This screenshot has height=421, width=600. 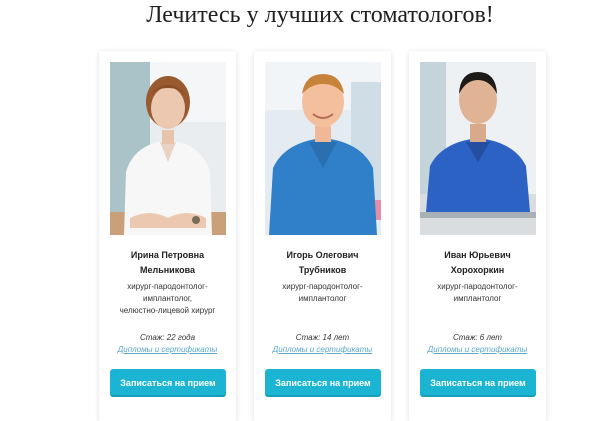 What do you see at coordinates (322, 263) in the screenshot?
I see `doctor-name: Игорь Олегович Трубников` at bounding box center [322, 263].